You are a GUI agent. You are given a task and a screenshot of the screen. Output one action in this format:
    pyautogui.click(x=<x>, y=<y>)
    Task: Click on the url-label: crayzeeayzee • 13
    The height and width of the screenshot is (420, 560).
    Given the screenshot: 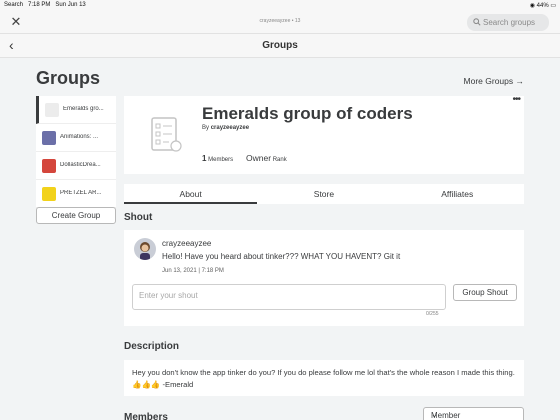 What is the action you would take?
    pyautogui.click(x=280, y=21)
    